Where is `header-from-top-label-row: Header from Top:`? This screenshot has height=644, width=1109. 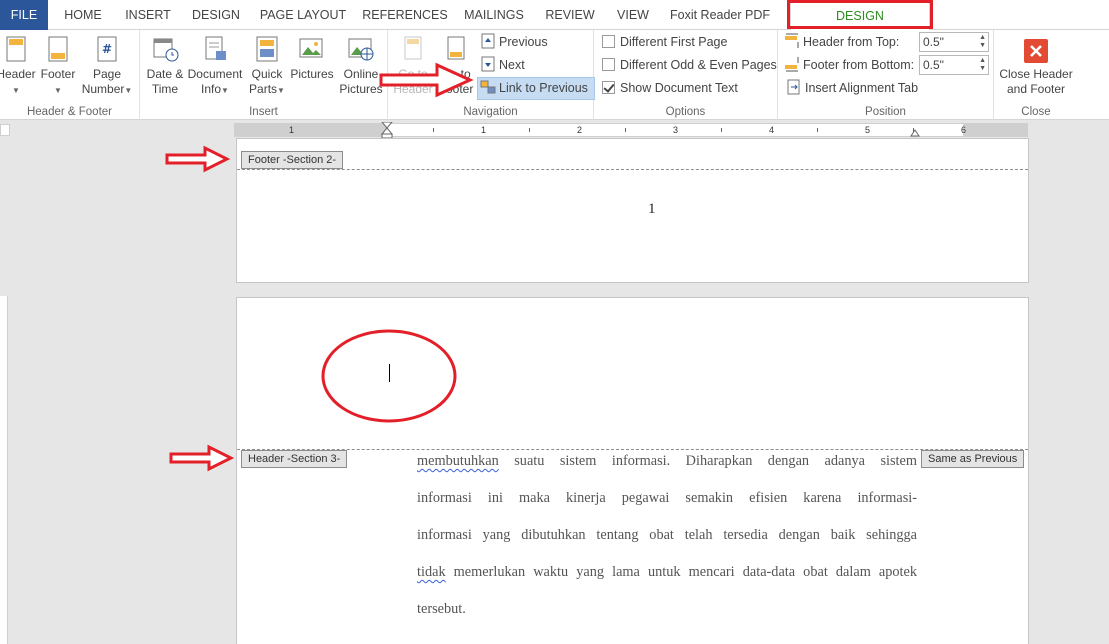 header-from-top-label-row: Header from Top: is located at coordinates (841, 42).